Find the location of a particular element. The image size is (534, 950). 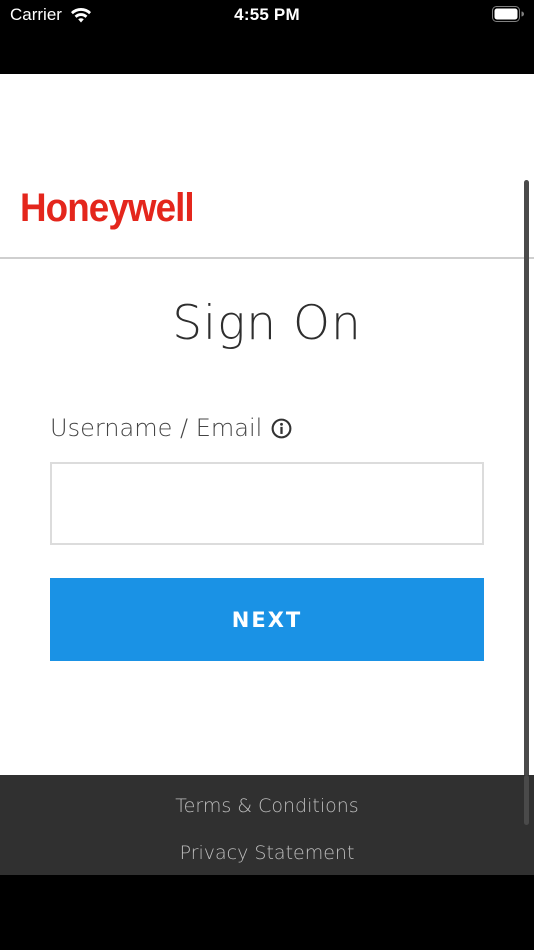

status-bar: Carrier 4:55 PM is located at coordinates (267, 37).